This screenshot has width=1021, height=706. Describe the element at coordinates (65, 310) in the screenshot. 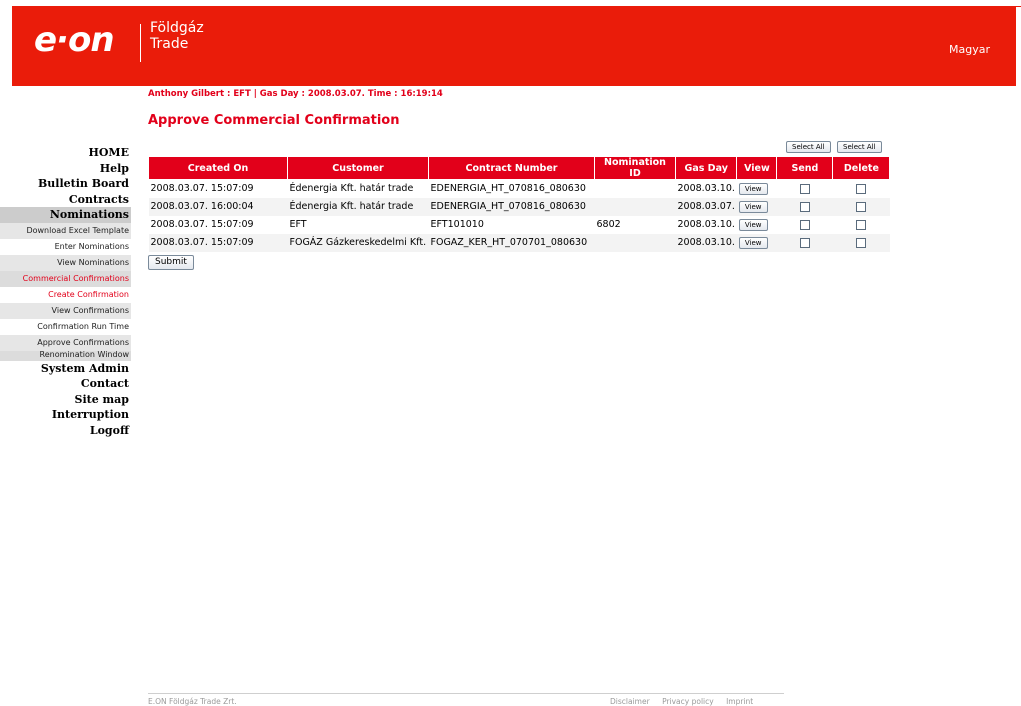

I see `nav-view-confirmations: View Confirmations` at that location.